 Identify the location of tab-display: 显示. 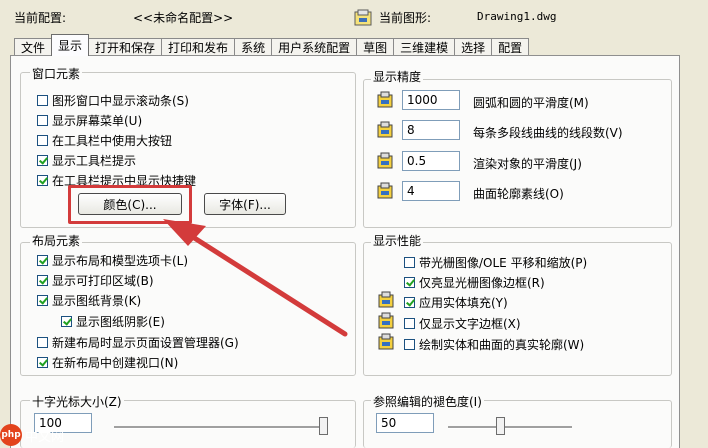
(70, 45).